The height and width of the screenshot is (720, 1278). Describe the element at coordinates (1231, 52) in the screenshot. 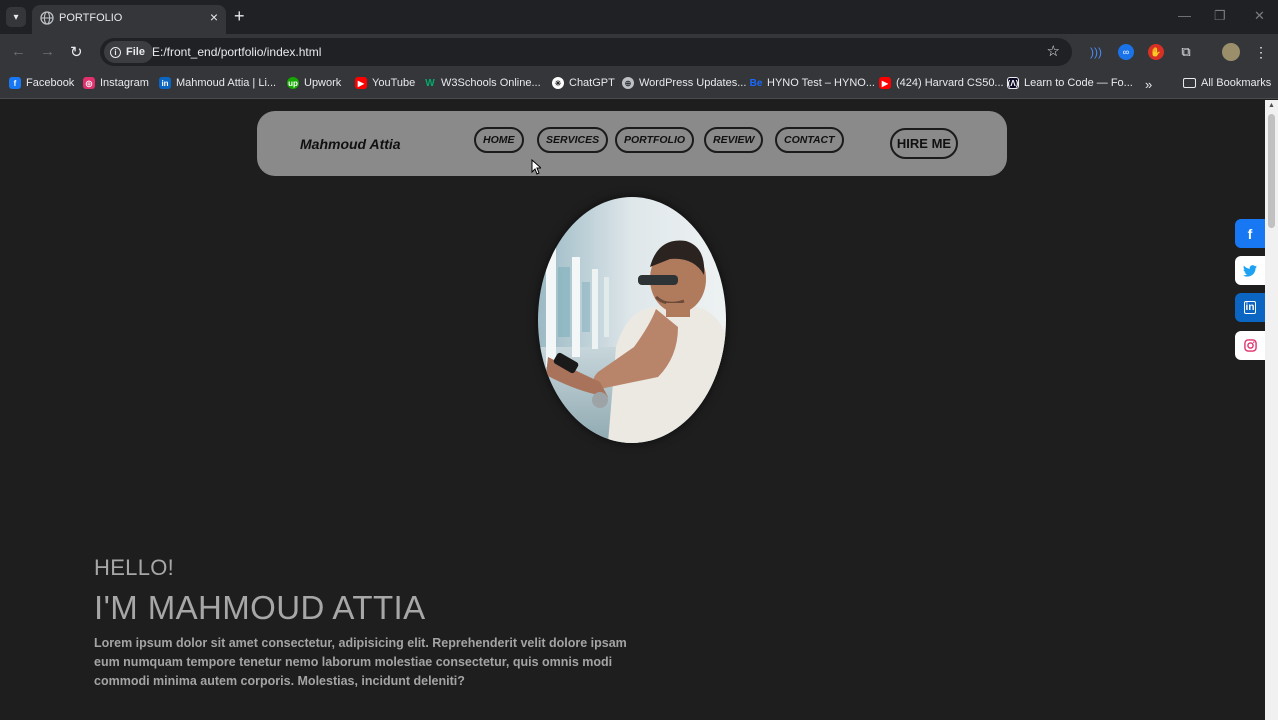

I see `profile-avatar-icon` at that location.